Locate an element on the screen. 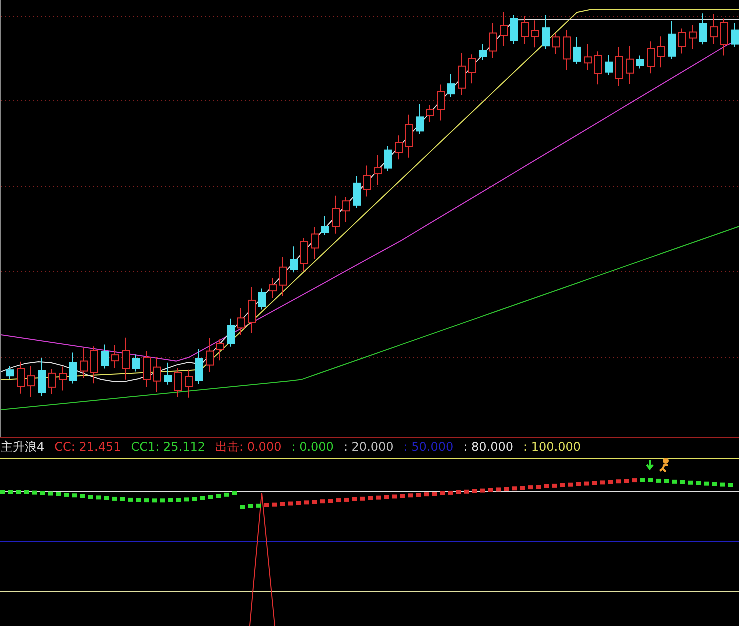  indicator-value: : 50.000 is located at coordinates (429, 447).